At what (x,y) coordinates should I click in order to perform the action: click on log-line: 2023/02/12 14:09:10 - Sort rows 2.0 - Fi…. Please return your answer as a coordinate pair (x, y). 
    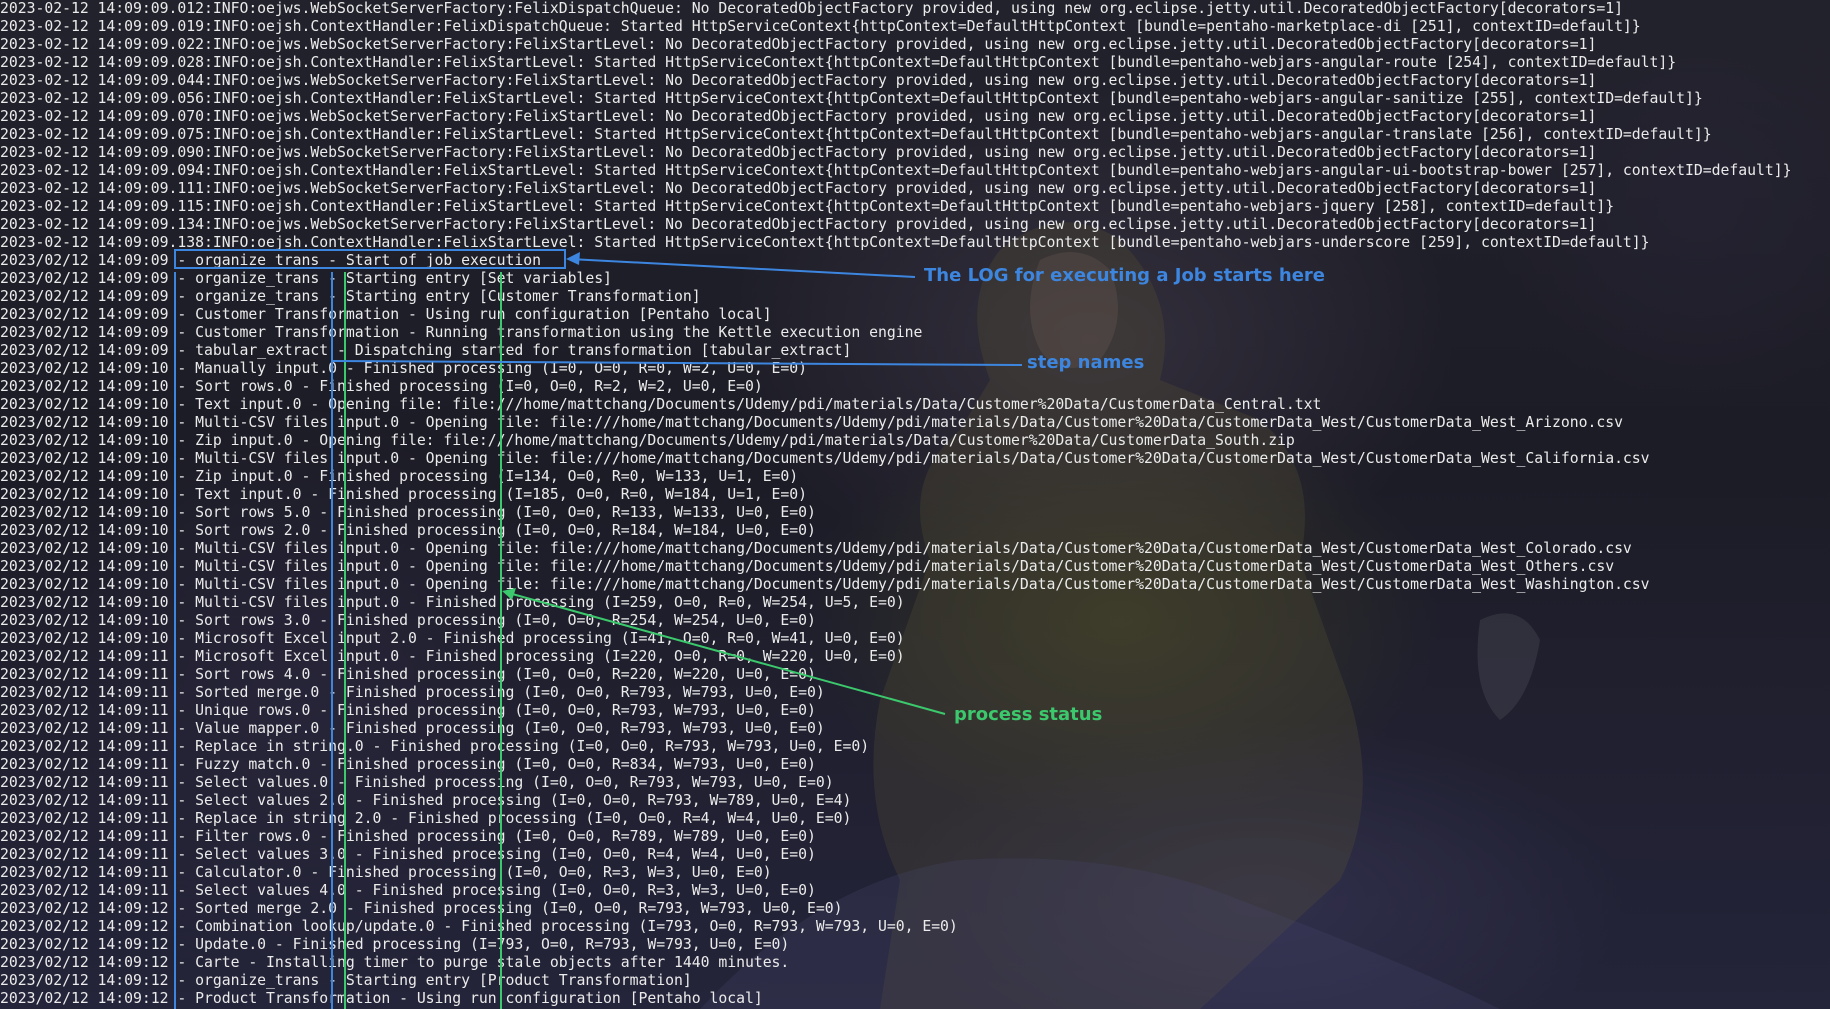
    Looking at the image, I should click on (408, 530).